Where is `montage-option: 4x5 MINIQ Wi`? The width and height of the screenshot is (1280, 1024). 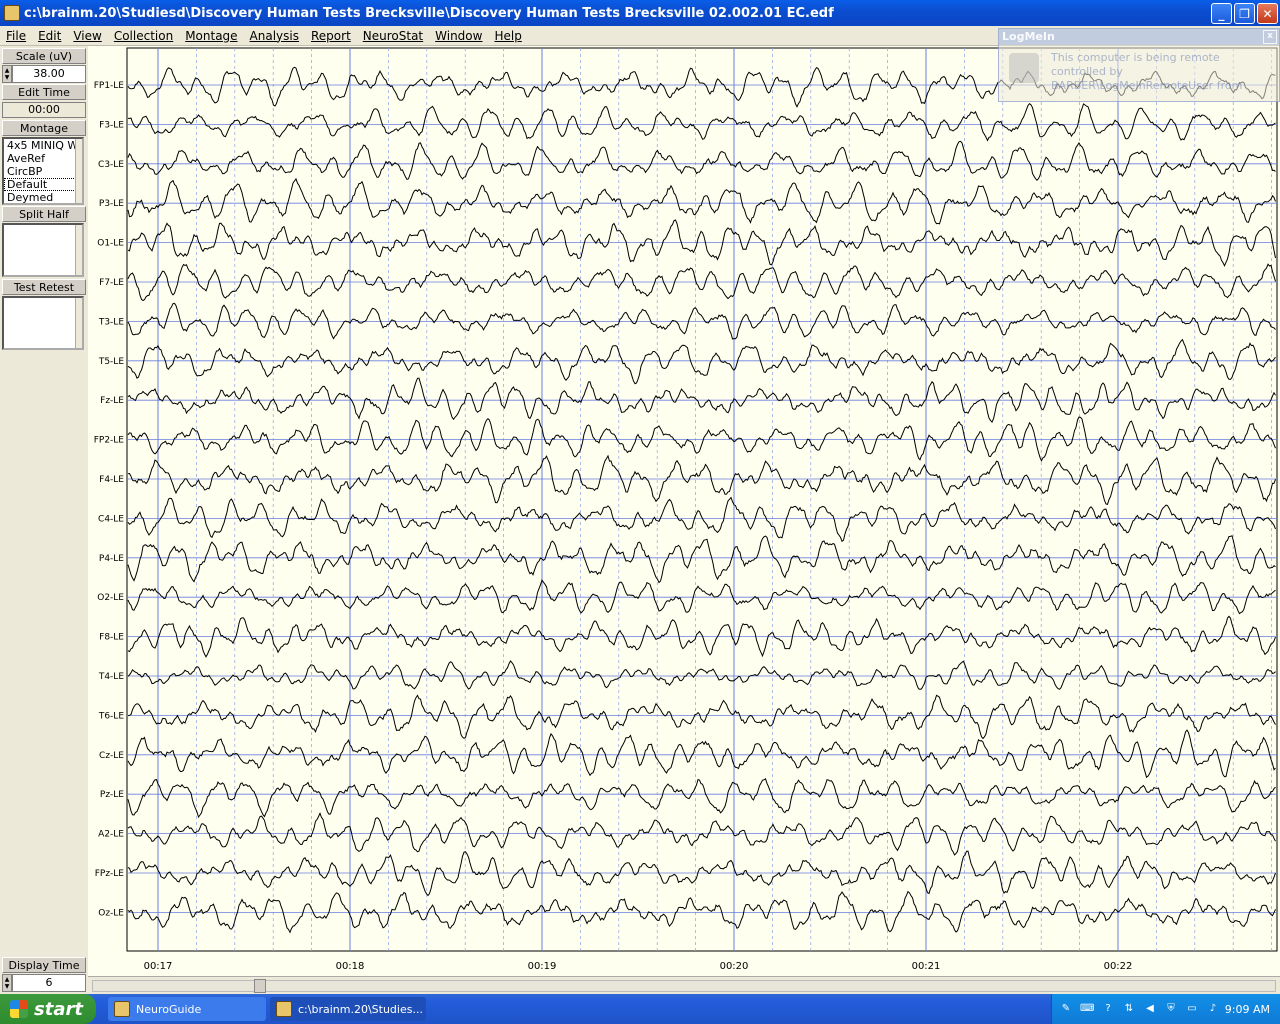 montage-option: 4x5 MINIQ Wi is located at coordinates (43, 145).